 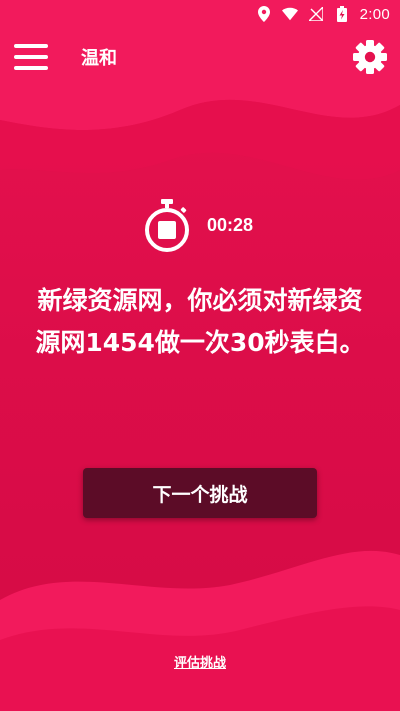 What do you see at coordinates (167, 225) in the screenshot?
I see `stopwatch-icon` at bounding box center [167, 225].